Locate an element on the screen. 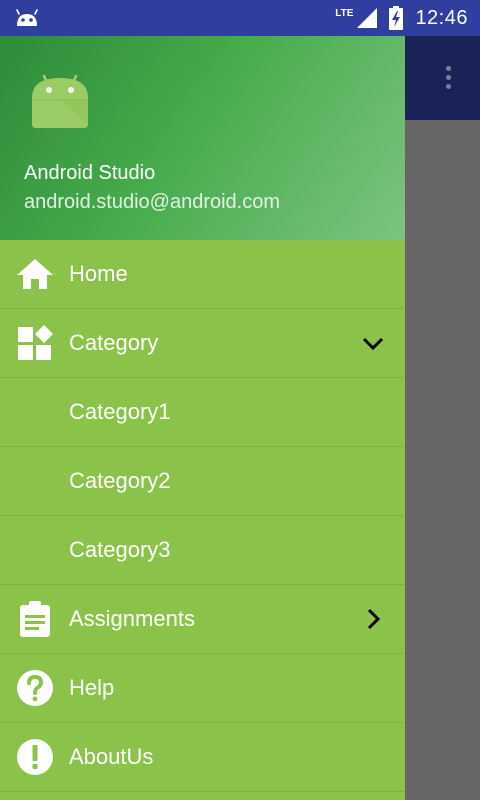 The image size is (480, 800). user-email: android.studio@android.com is located at coordinates (152, 202).